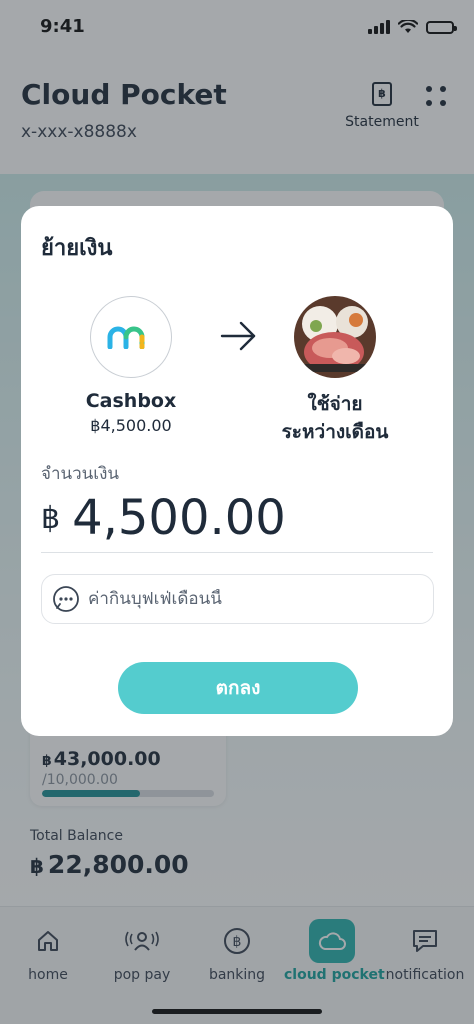  What do you see at coordinates (80, 474) in the screenshot?
I see `amount-label: จำนวนเงิน` at bounding box center [80, 474].